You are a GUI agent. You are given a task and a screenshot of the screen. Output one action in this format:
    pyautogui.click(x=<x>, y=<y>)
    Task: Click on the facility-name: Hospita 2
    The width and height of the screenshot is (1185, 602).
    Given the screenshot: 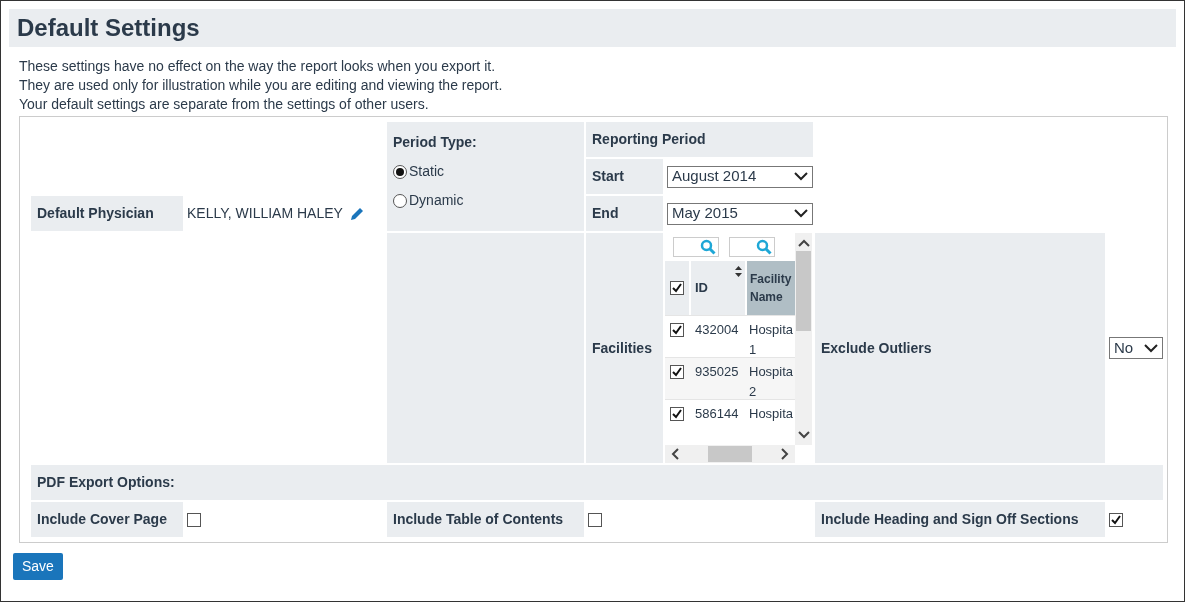 What is the action you would take?
    pyautogui.click(x=771, y=381)
    